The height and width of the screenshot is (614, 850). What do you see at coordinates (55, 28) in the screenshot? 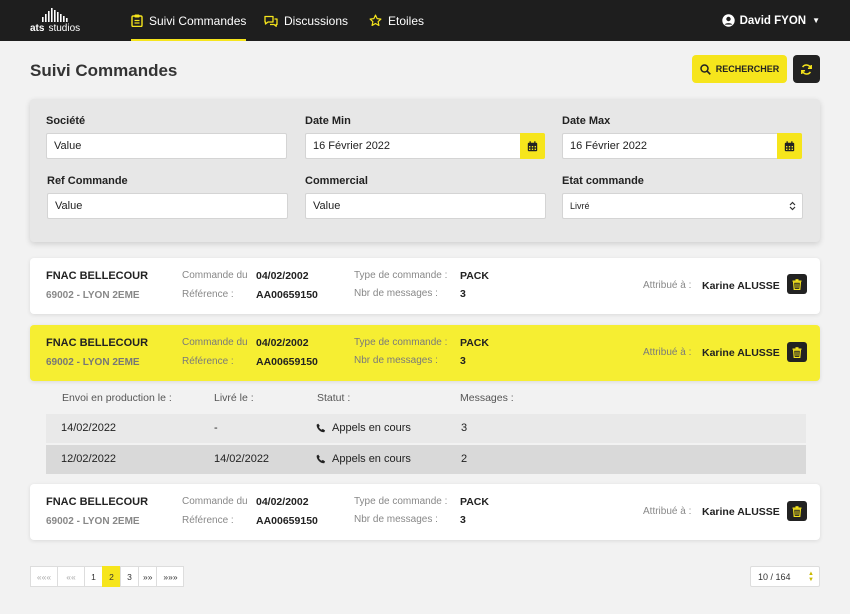
I see `logo-text: ats studios` at bounding box center [55, 28].